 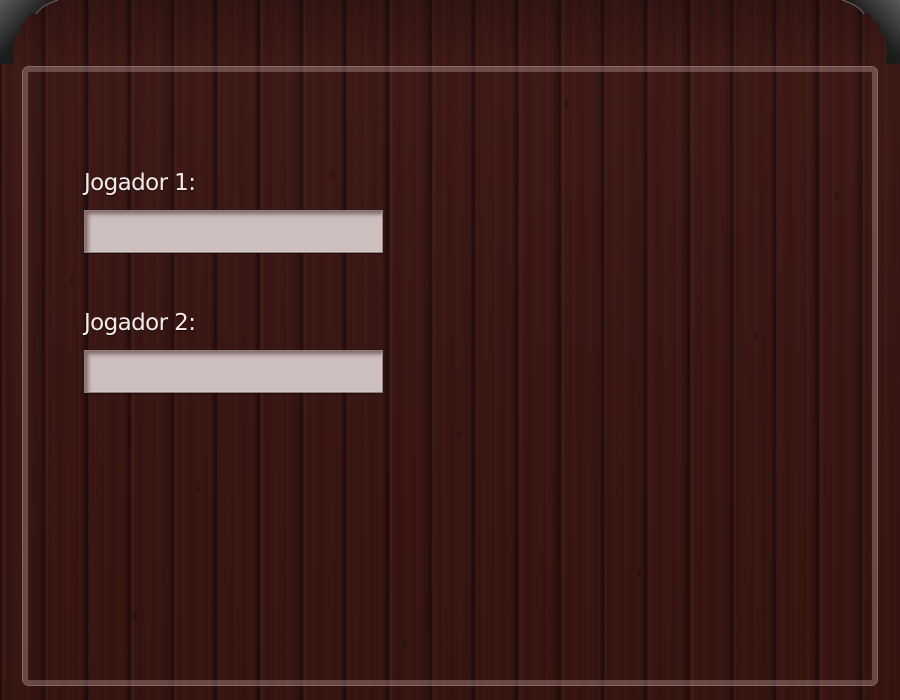 I want to click on player2-name-input, so click(x=233, y=371).